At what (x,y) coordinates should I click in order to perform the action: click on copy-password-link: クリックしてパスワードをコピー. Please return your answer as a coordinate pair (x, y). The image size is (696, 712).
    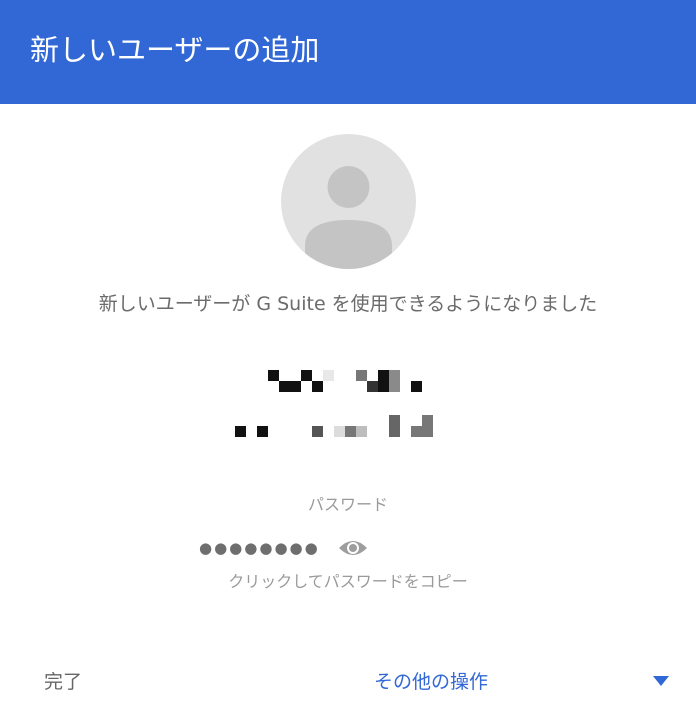
    Looking at the image, I should click on (348, 582).